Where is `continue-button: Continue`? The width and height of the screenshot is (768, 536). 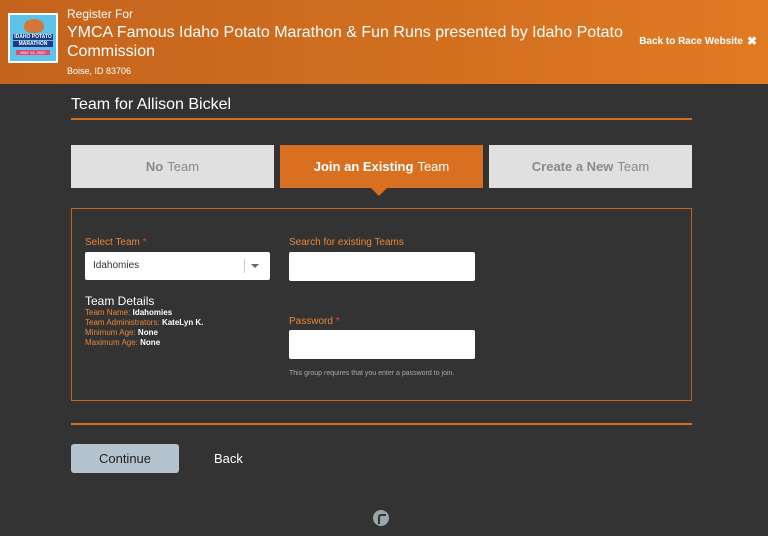
continue-button: Continue is located at coordinates (125, 458).